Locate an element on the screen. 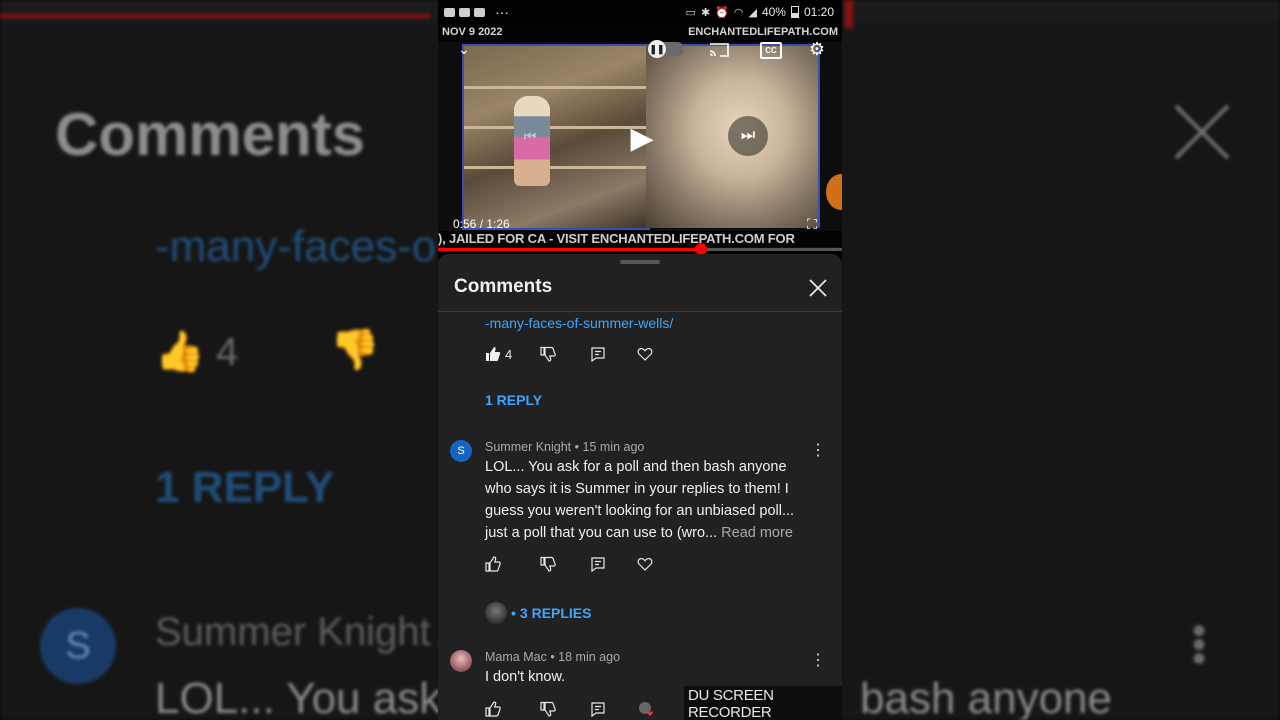 The height and width of the screenshot is (720, 1280). background-avatar: S is located at coordinates (78, 646).